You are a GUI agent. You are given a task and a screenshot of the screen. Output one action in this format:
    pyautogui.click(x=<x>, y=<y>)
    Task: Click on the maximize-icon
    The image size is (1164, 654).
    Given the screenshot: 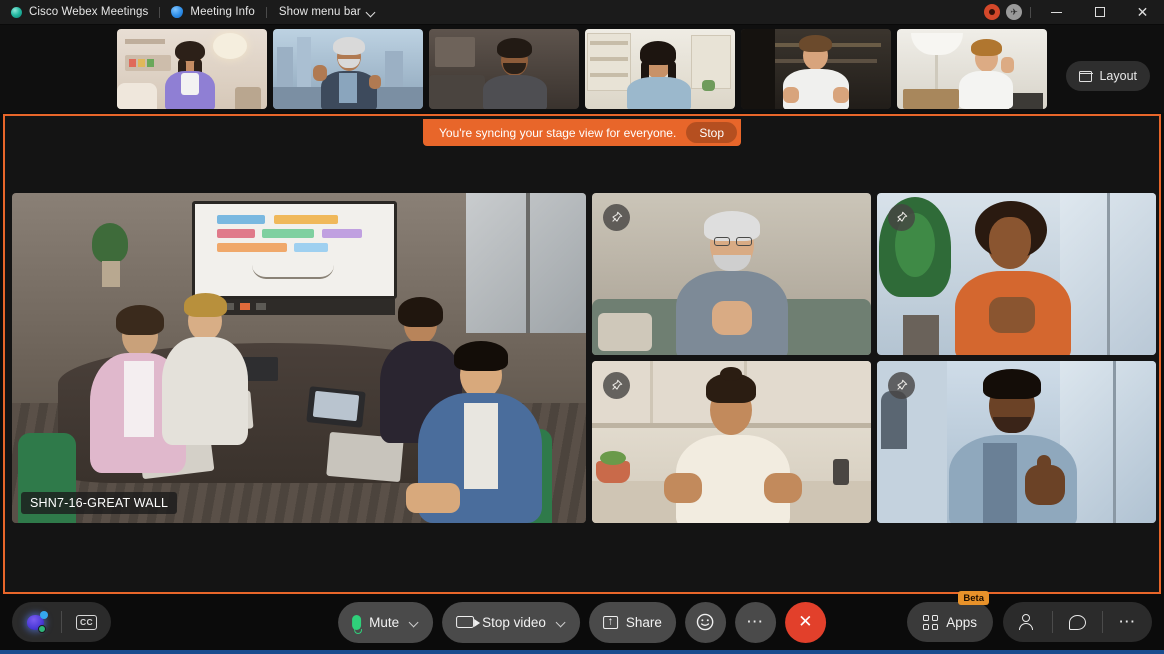 What is the action you would take?
    pyautogui.click(x=1099, y=12)
    